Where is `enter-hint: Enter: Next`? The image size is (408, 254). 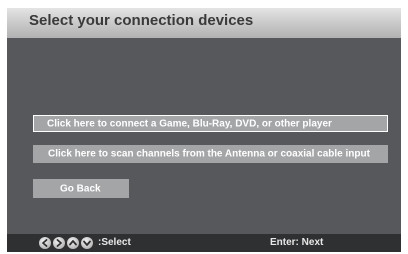
enter-hint: Enter: Next is located at coordinates (297, 242).